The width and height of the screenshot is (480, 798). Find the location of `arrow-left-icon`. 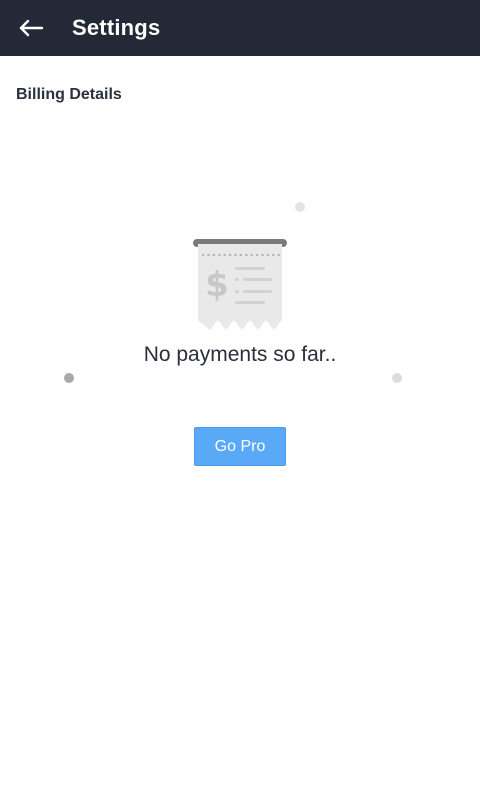

arrow-left-icon is located at coordinates (31, 28).